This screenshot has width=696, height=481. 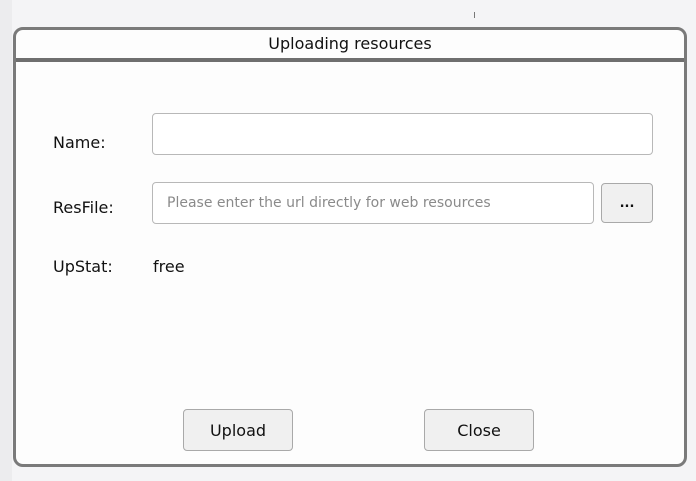 I want to click on upstat-value: free, so click(x=169, y=266).